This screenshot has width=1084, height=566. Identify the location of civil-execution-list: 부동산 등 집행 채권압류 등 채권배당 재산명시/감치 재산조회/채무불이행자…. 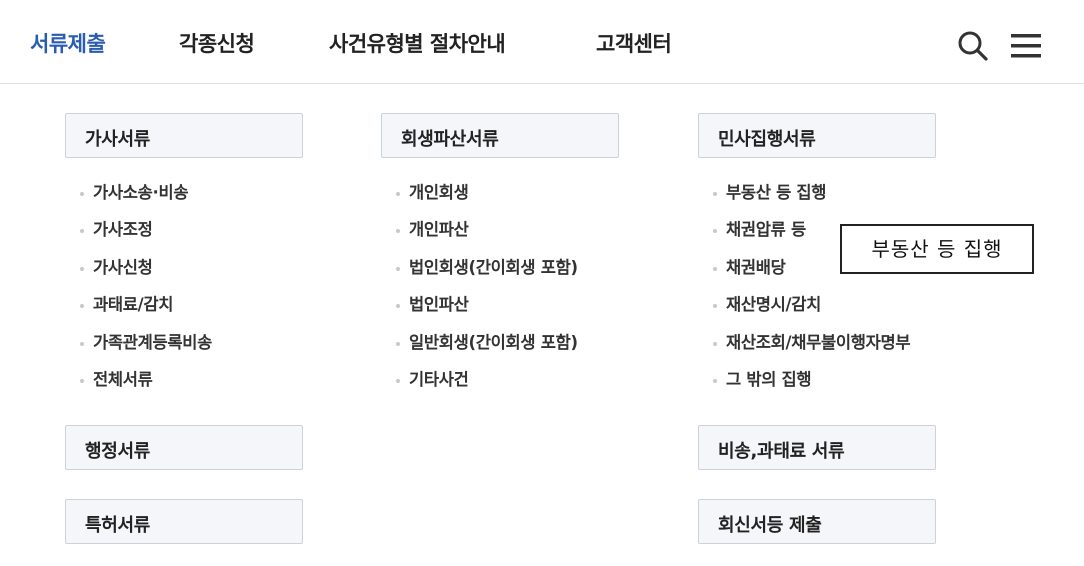
(812, 294).